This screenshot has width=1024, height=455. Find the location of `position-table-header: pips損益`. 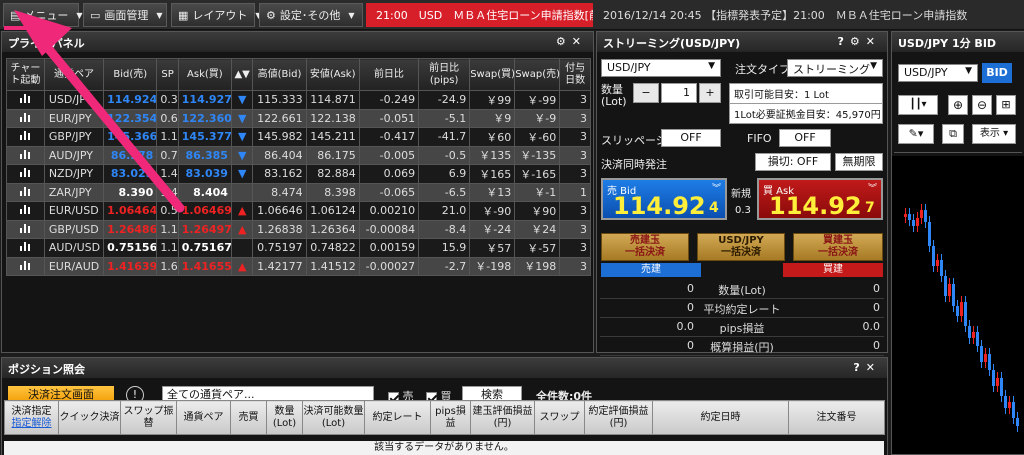

position-table-header: pips損益 is located at coordinates (450, 417).